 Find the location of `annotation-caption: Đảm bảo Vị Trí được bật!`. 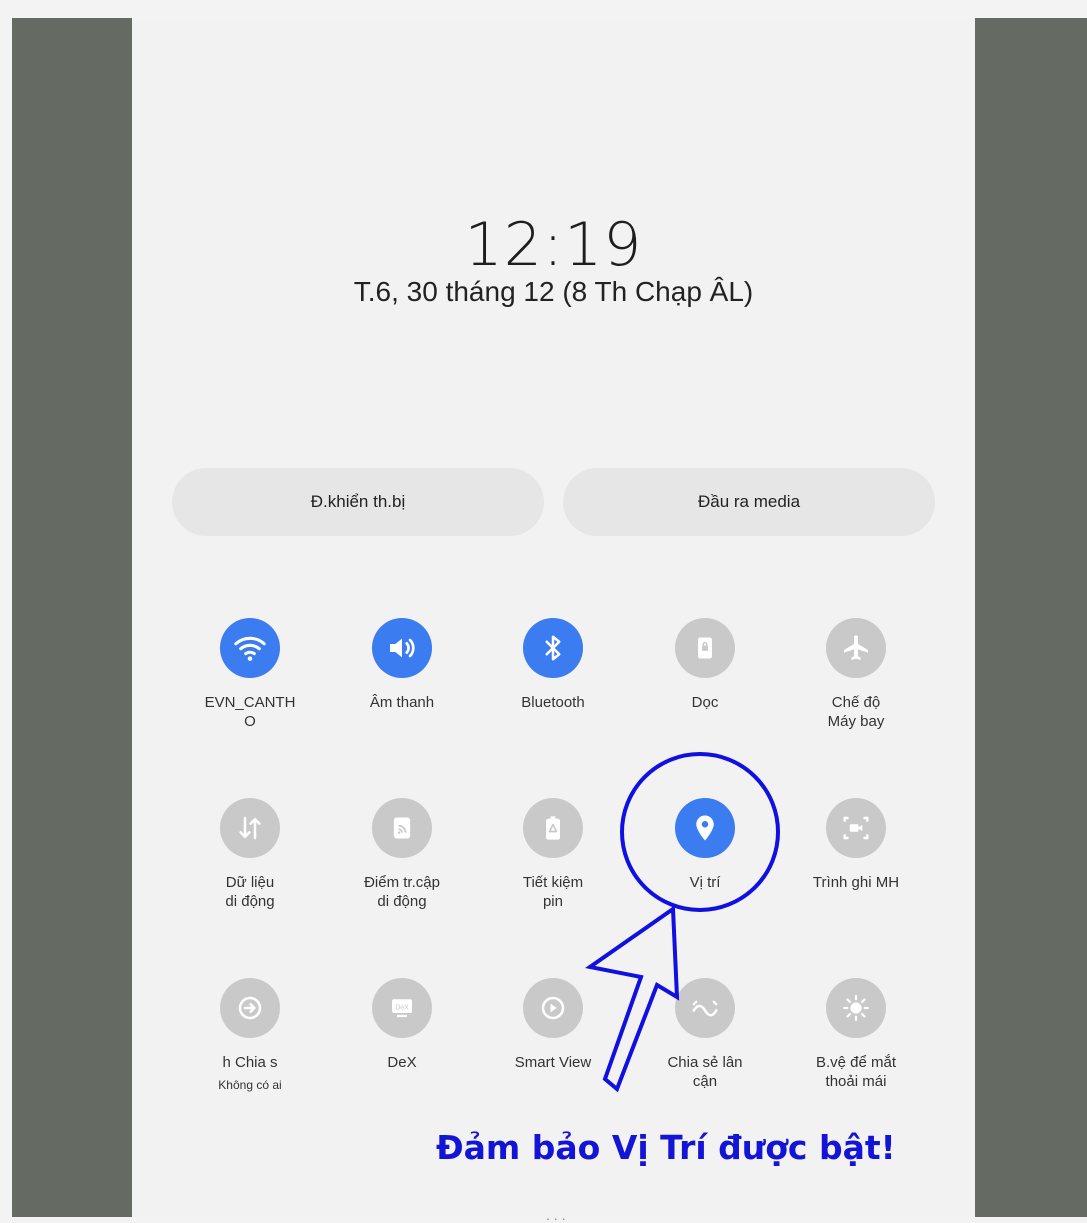

annotation-caption: Đảm bảo Vị Trí được bật! is located at coordinates (666, 1147).